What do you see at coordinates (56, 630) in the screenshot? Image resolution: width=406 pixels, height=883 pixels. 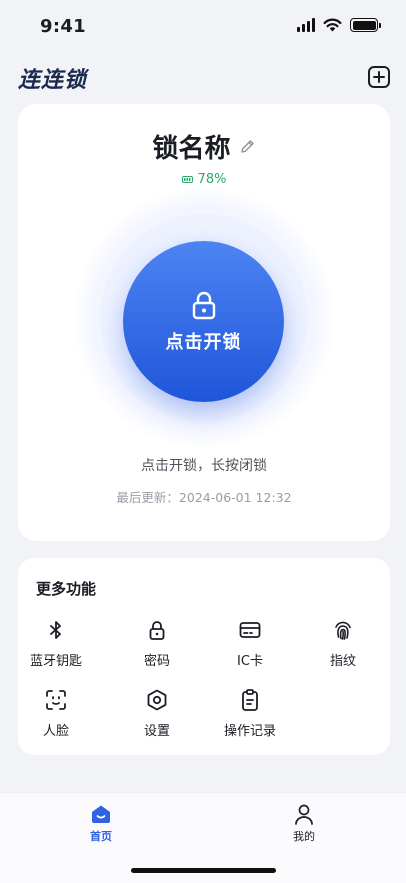 I see `bluetooth-icon` at bounding box center [56, 630].